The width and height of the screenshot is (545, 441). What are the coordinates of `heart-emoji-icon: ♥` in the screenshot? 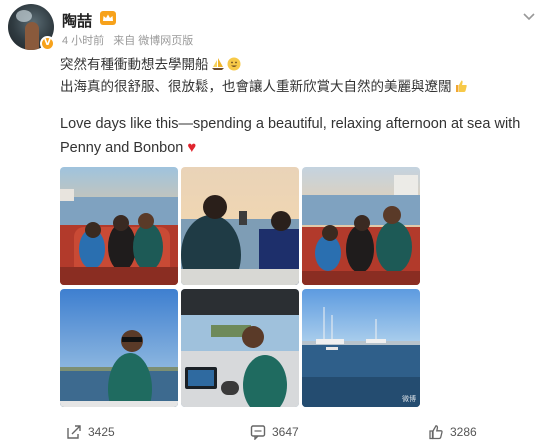 It's located at (192, 147).